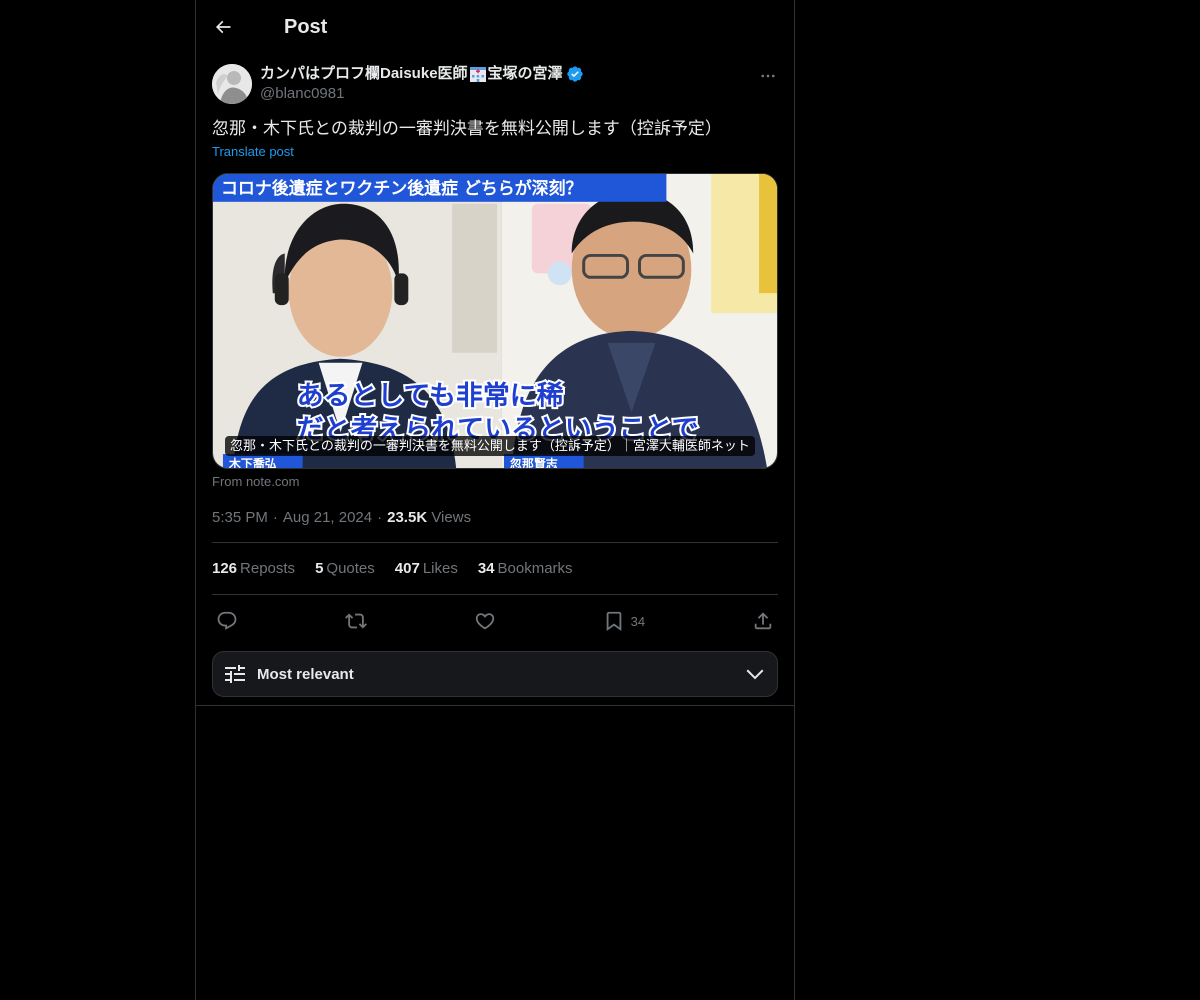 Image resolution: width=1200 pixels, height=1000 pixels. What do you see at coordinates (240, 517) in the screenshot?
I see `post-time: 5:35 PM` at bounding box center [240, 517].